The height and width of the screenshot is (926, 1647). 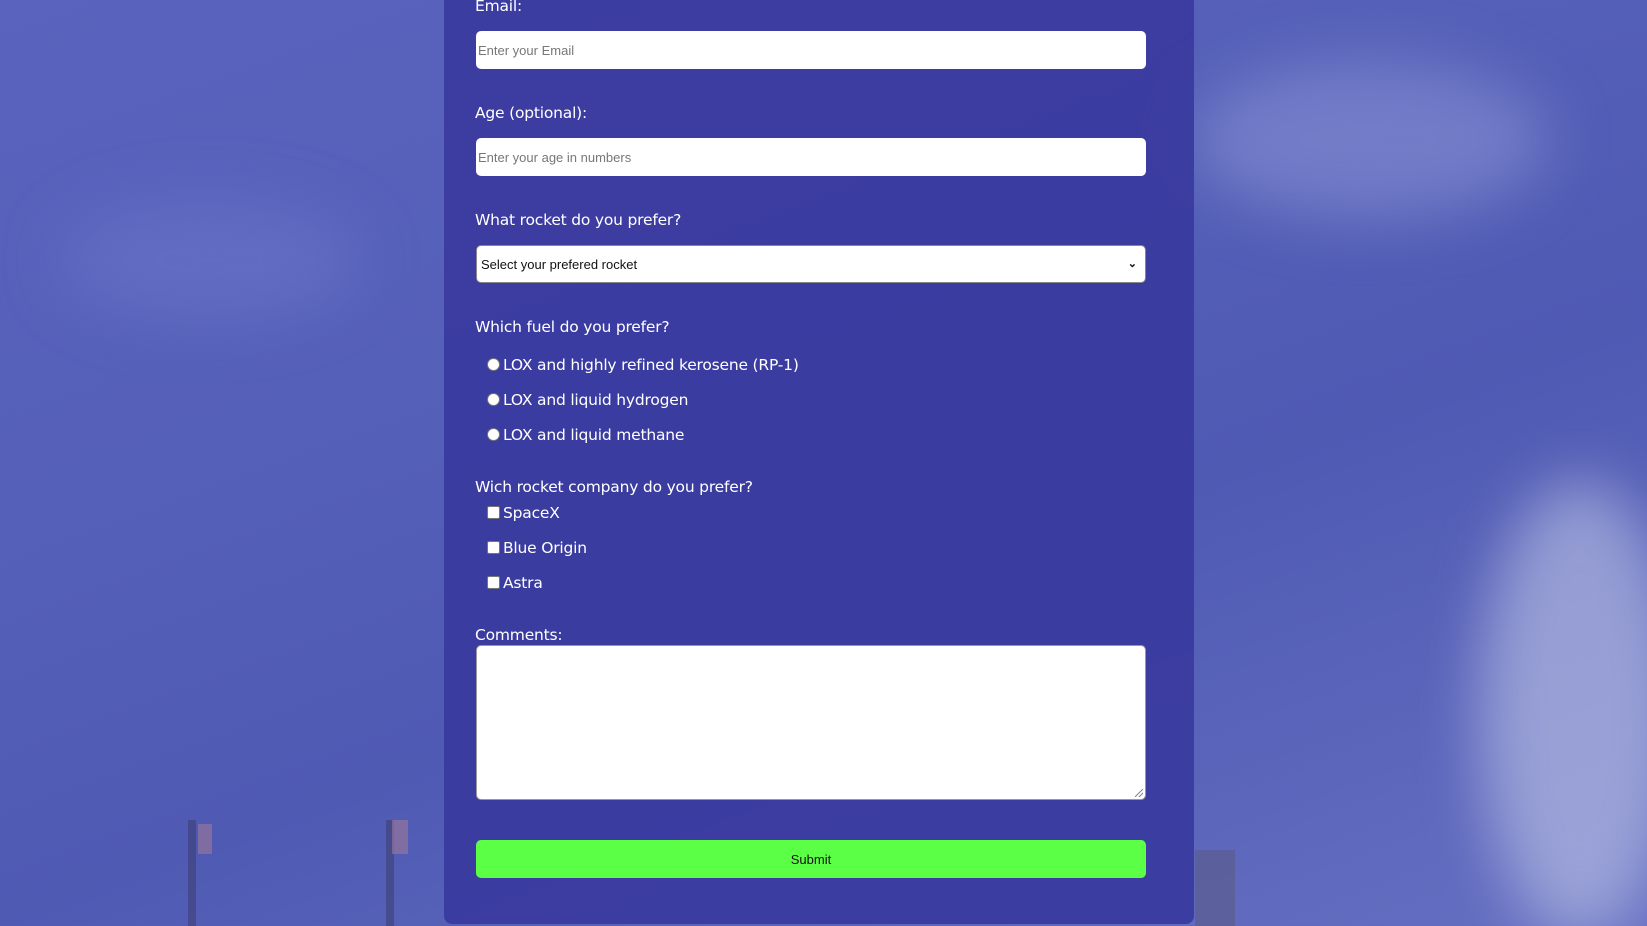 I want to click on fuel-option-label: LOX and liquid hydrogen, so click(x=596, y=400).